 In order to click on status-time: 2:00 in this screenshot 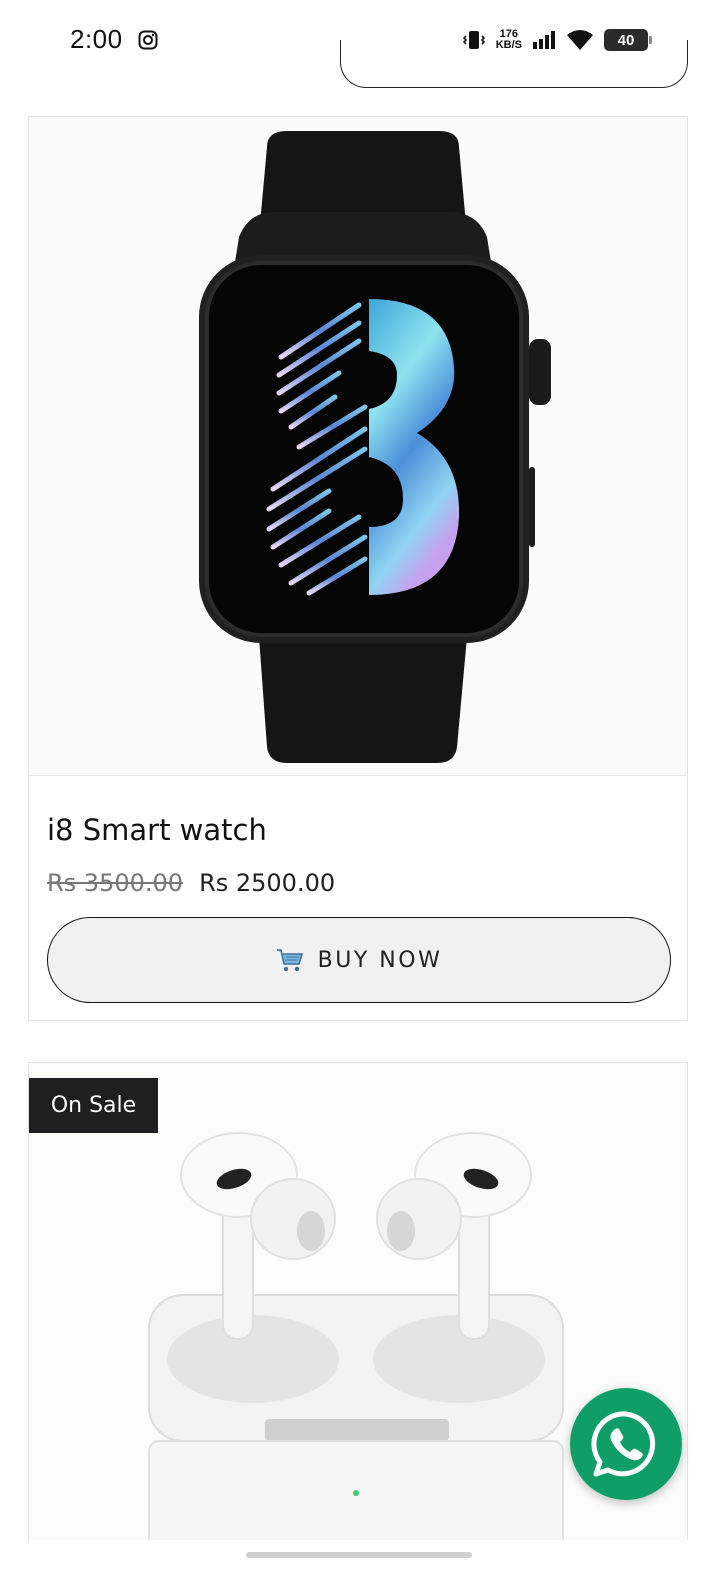, I will do `click(96, 39)`.